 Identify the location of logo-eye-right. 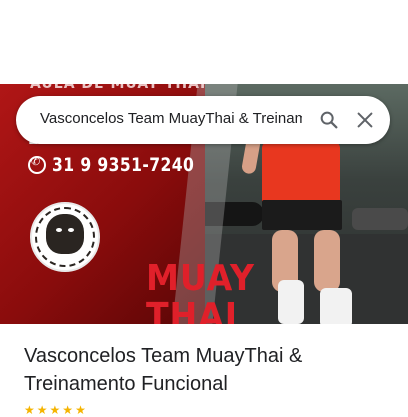
(71, 230).